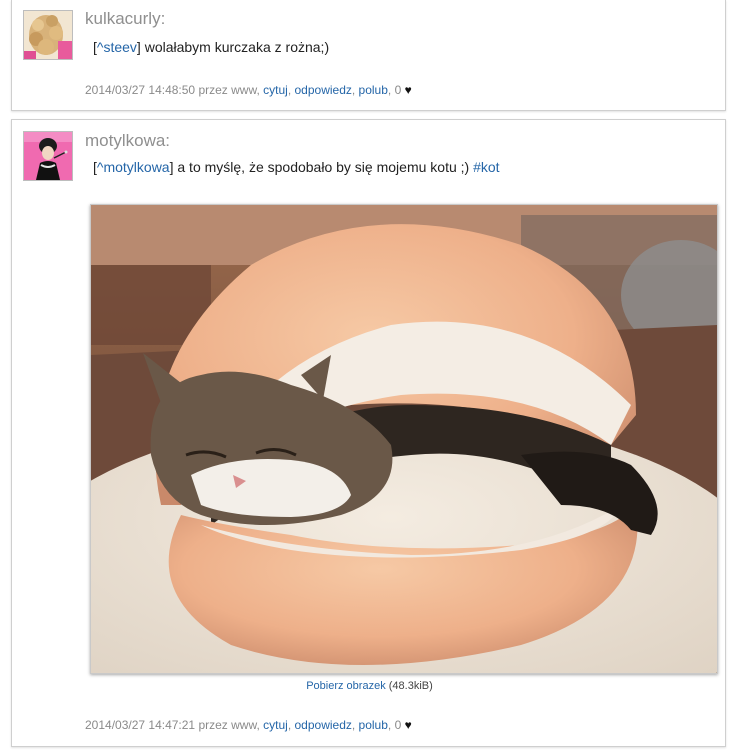 The width and height of the screenshot is (741, 752). I want to click on timestamp: 2014/03/27 14:47:21 przez www,, so click(172, 725).